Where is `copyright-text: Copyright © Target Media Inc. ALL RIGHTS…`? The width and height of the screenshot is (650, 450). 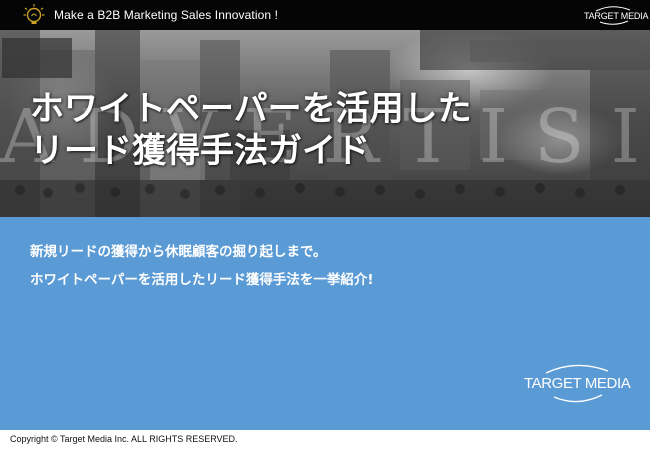
copyright-text: Copyright © Target Media Inc. ALL RIGHTS… is located at coordinates (124, 439).